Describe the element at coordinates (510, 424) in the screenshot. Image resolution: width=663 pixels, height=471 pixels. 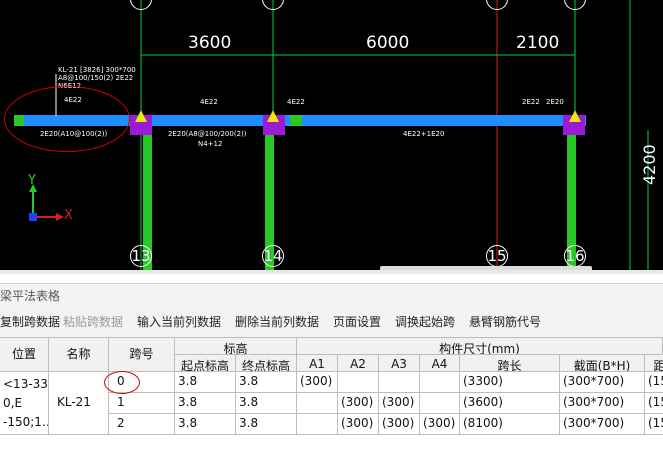
I see `cell-span-length-2: (8100)` at that location.